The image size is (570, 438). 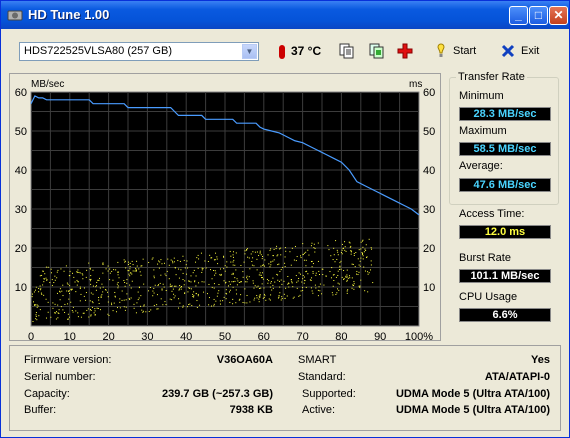 What do you see at coordinates (530, 51) in the screenshot?
I see `exit-button: Exit` at bounding box center [530, 51].